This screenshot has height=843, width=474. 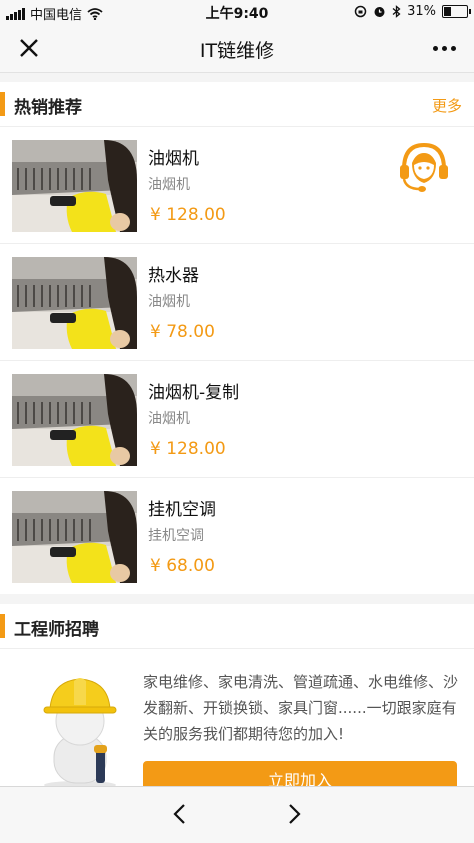 I want to click on product-category: 挂机空调, so click(x=176, y=536).